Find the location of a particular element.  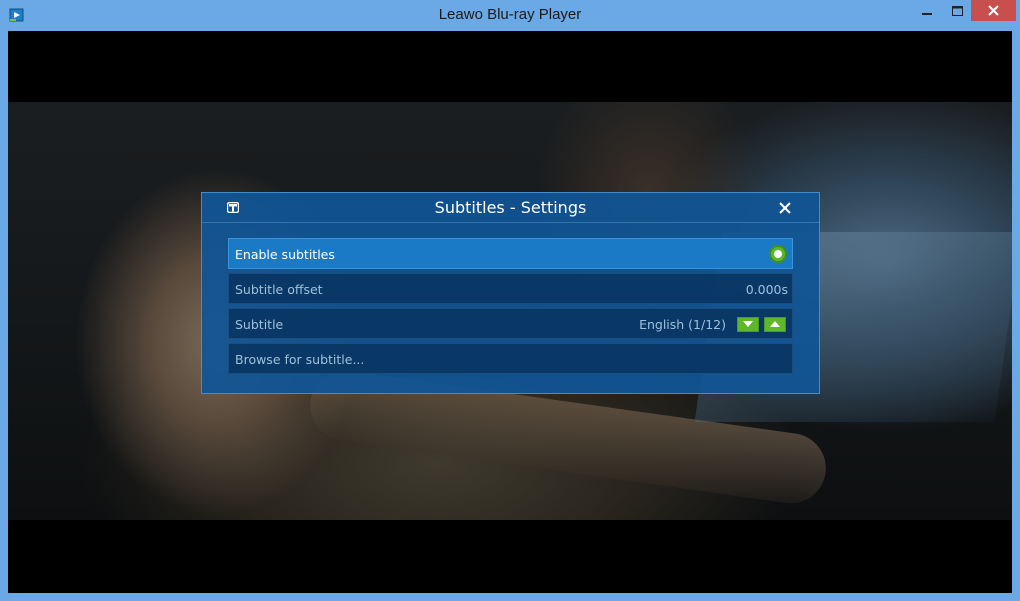

close-button is located at coordinates (993, 10).